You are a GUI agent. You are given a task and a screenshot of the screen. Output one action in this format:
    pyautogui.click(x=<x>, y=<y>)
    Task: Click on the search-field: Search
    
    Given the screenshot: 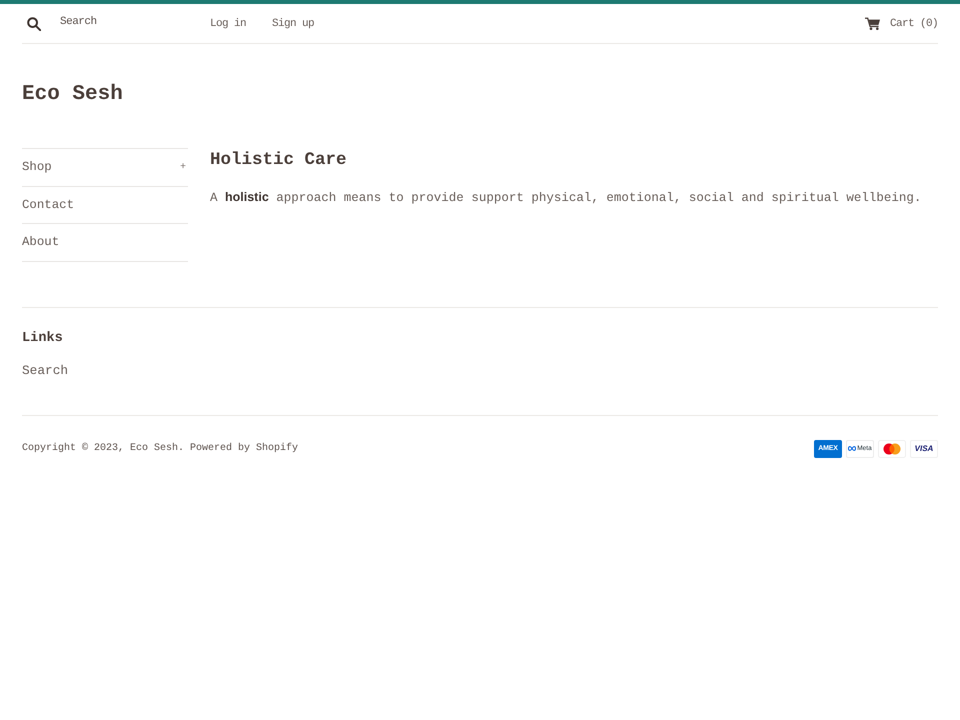 What is the action you would take?
    pyautogui.click(x=120, y=22)
    